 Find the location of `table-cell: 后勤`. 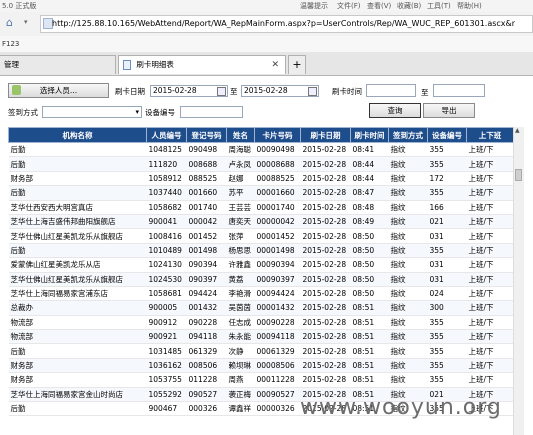

table-cell: 后勤 is located at coordinates (77, 351).